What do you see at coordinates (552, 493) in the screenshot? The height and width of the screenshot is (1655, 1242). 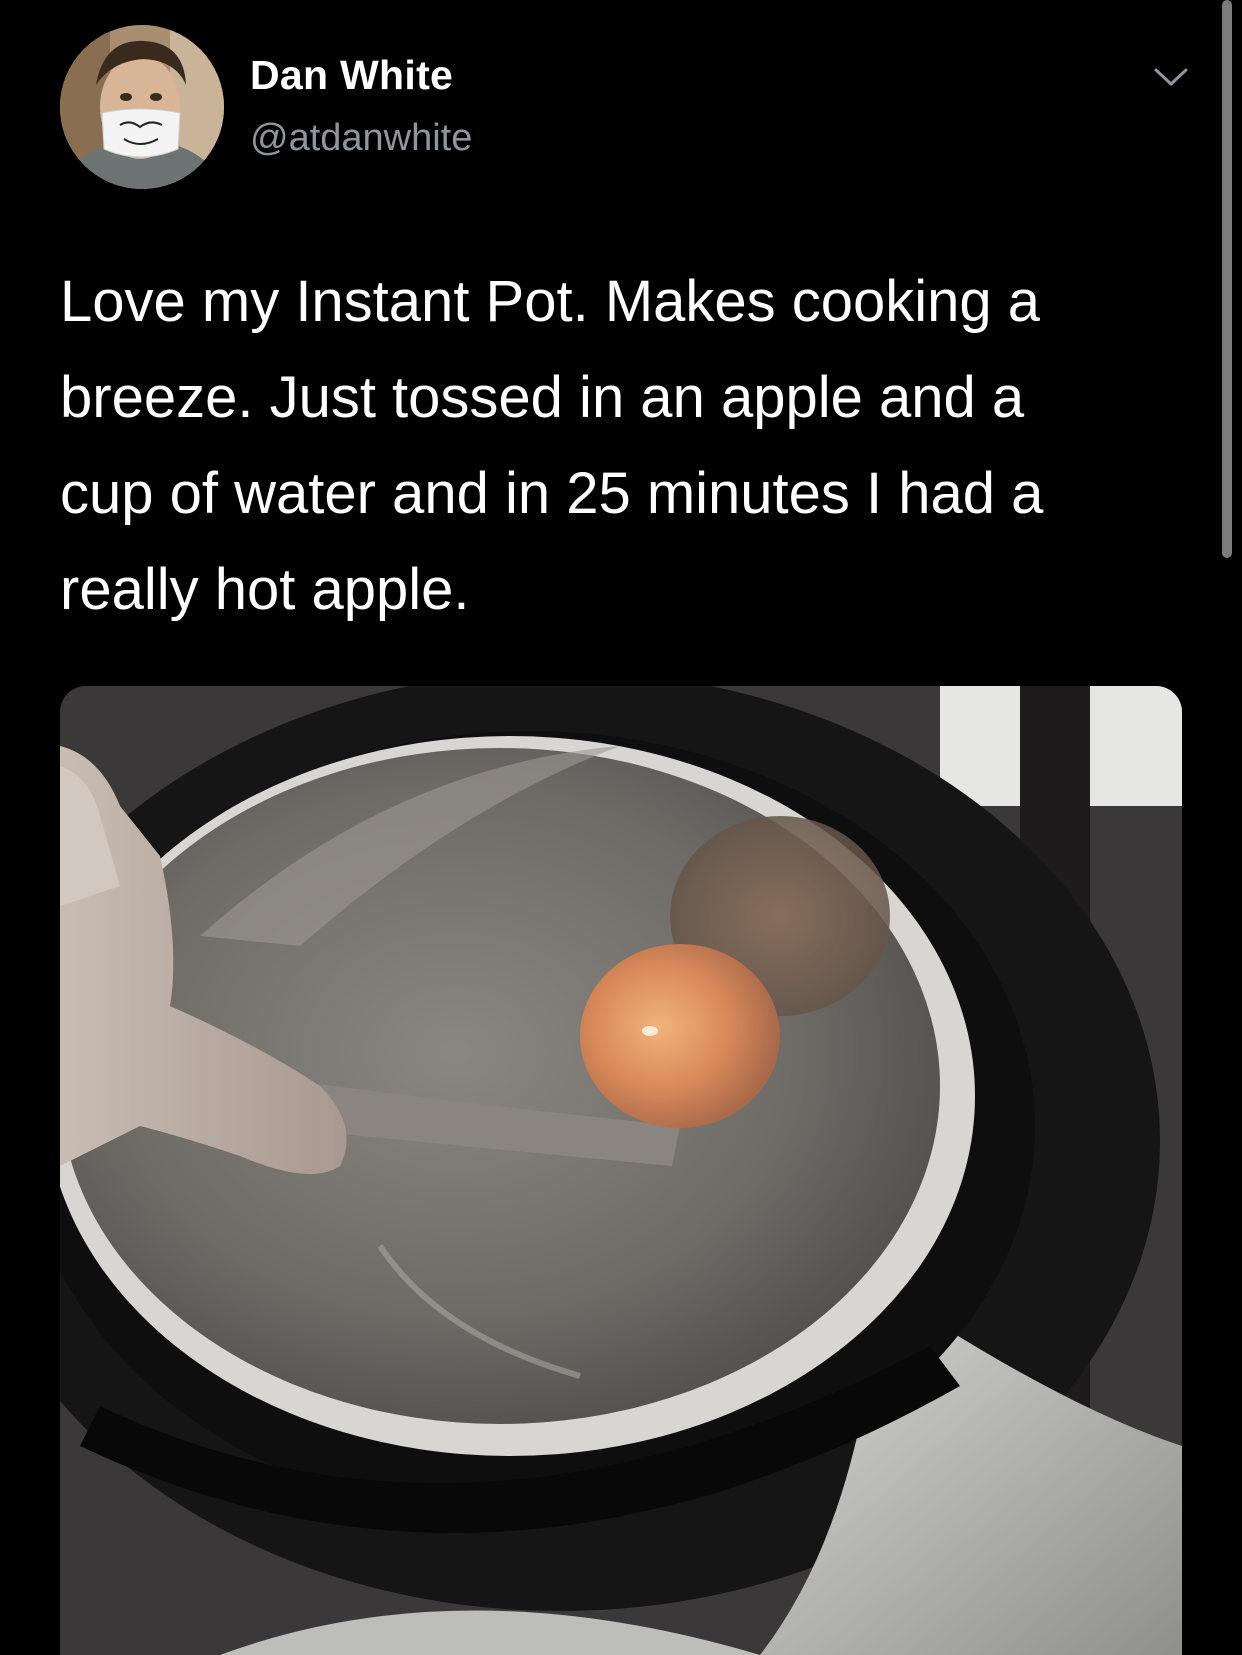 I see `tweet-text-line: cup of water and in 25 minutes I had a` at bounding box center [552, 493].